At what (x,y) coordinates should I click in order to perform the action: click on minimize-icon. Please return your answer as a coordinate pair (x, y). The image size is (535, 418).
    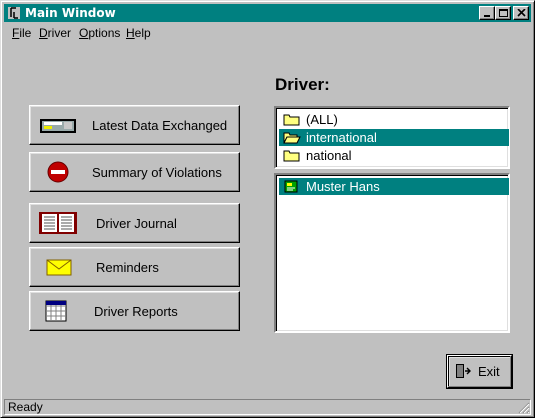
    Looking at the image, I should click on (487, 16).